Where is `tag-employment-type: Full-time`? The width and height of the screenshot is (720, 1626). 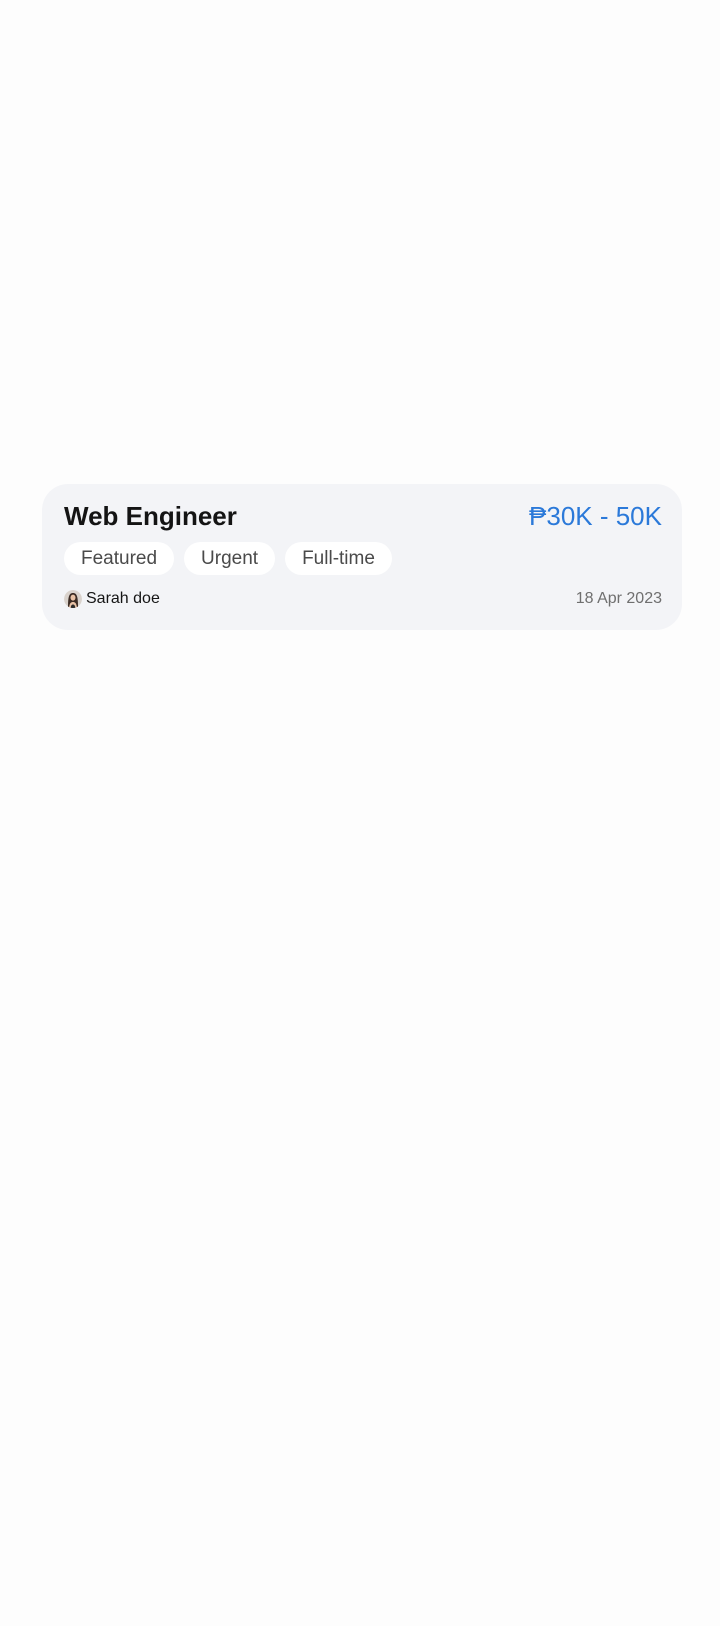 tag-employment-type: Full-time is located at coordinates (338, 558).